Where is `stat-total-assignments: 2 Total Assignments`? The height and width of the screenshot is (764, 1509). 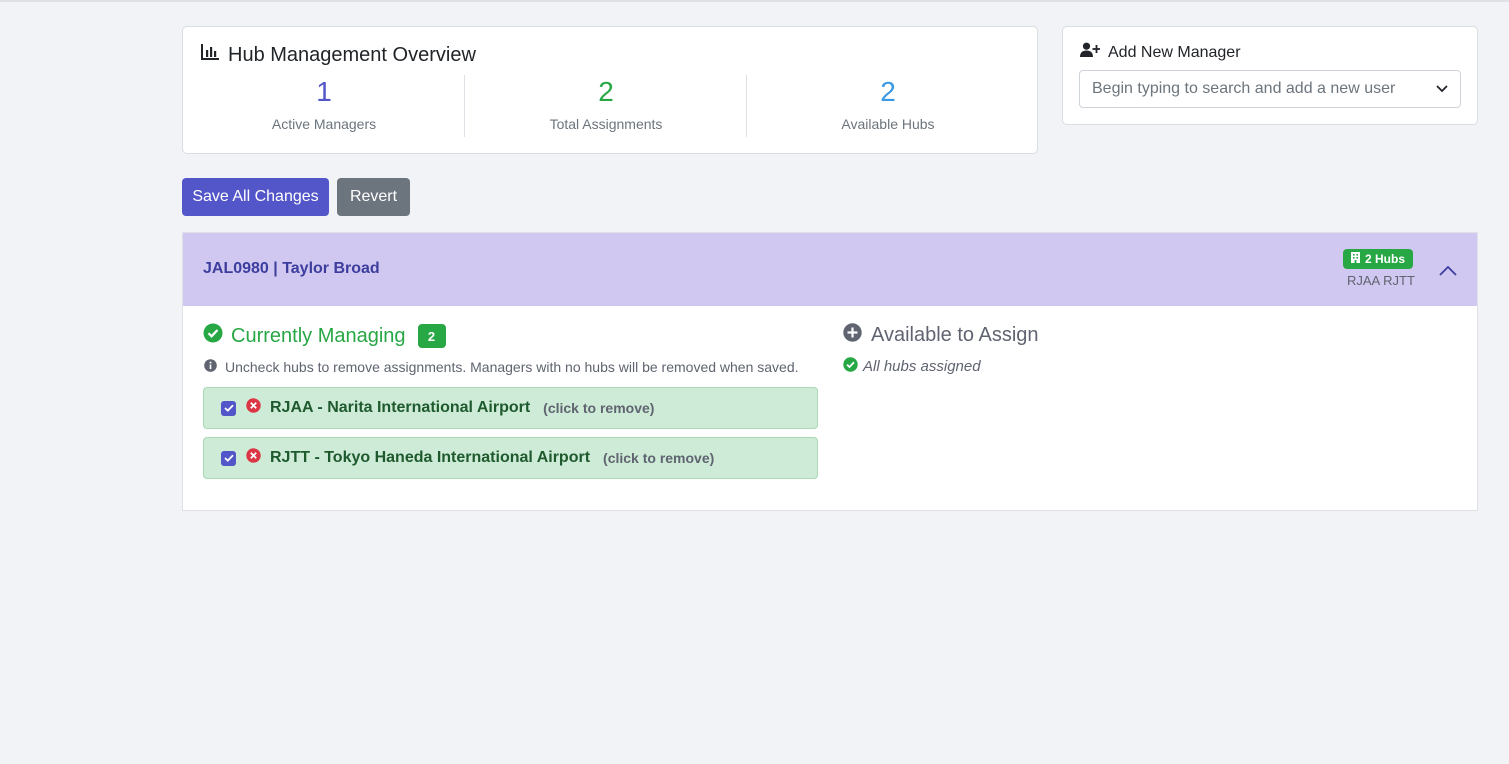
stat-total-assignments: 2 Total Assignments is located at coordinates (605, 107).